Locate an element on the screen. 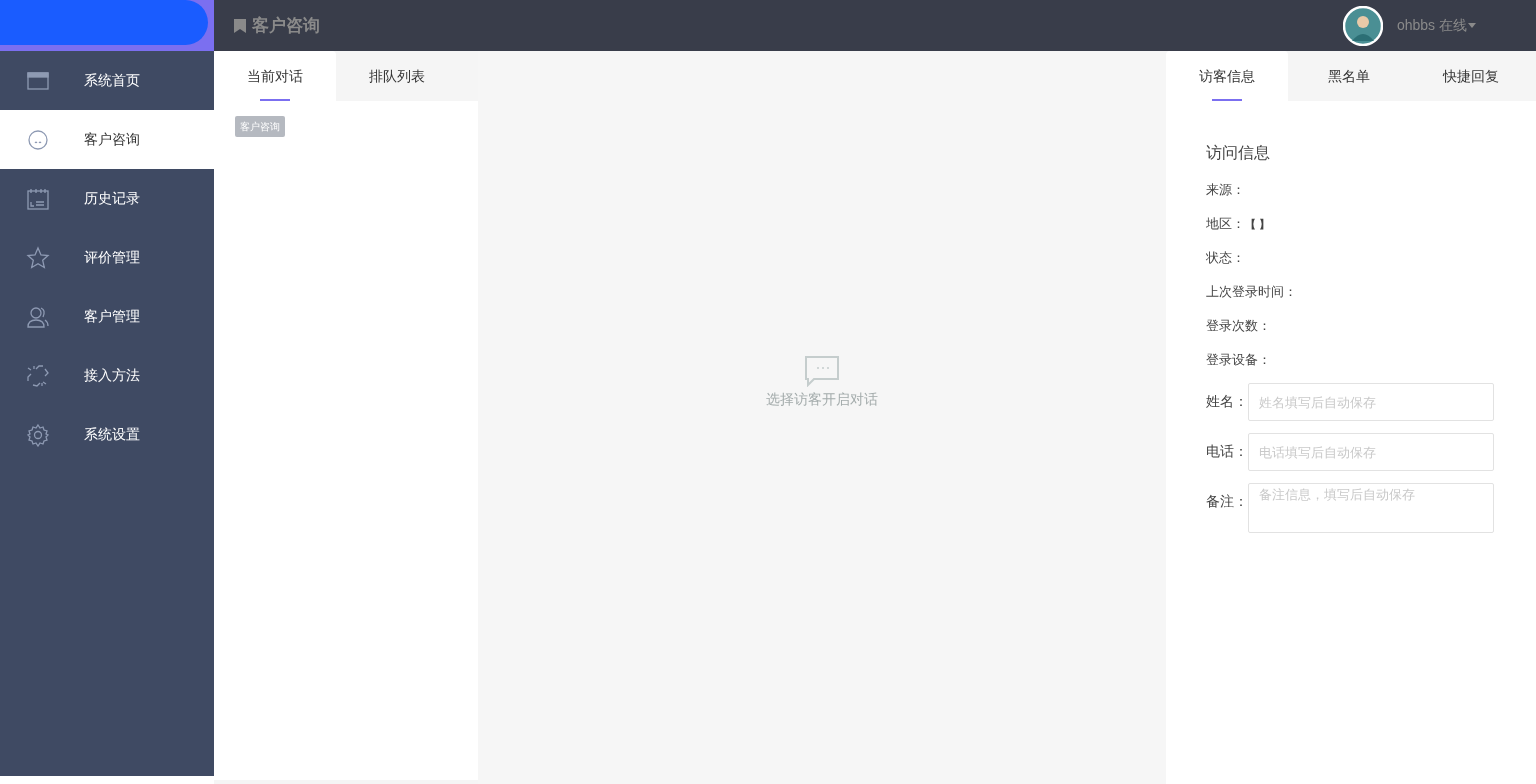  field-label: 登录设备： is located at coordinates (1238, 360).